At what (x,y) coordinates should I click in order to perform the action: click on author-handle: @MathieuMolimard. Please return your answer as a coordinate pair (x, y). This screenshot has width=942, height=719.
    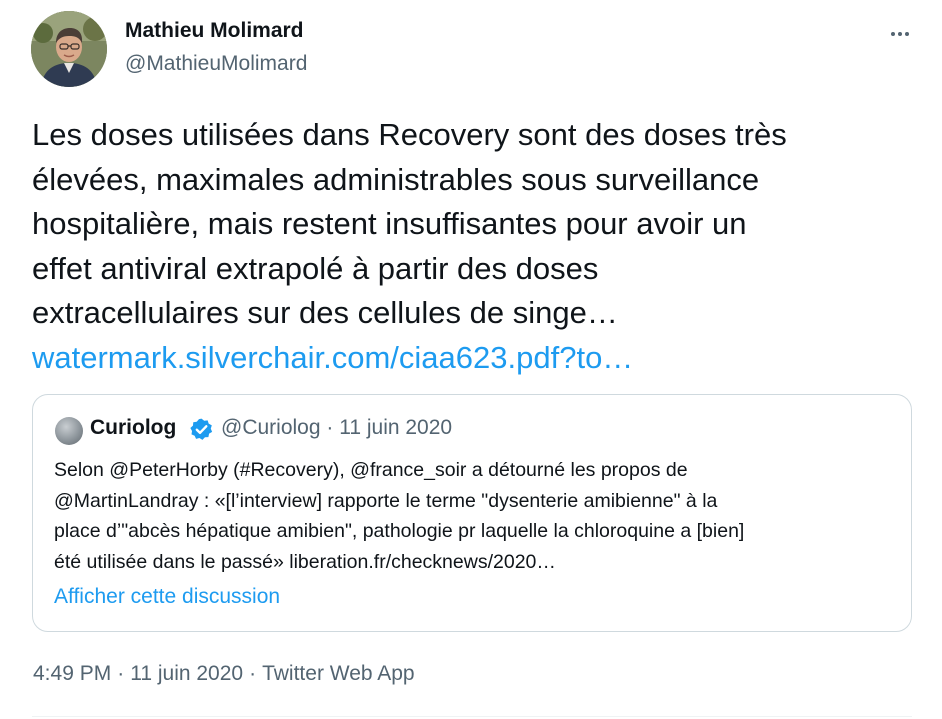
    Looking at the image, I should click on (216, 64).